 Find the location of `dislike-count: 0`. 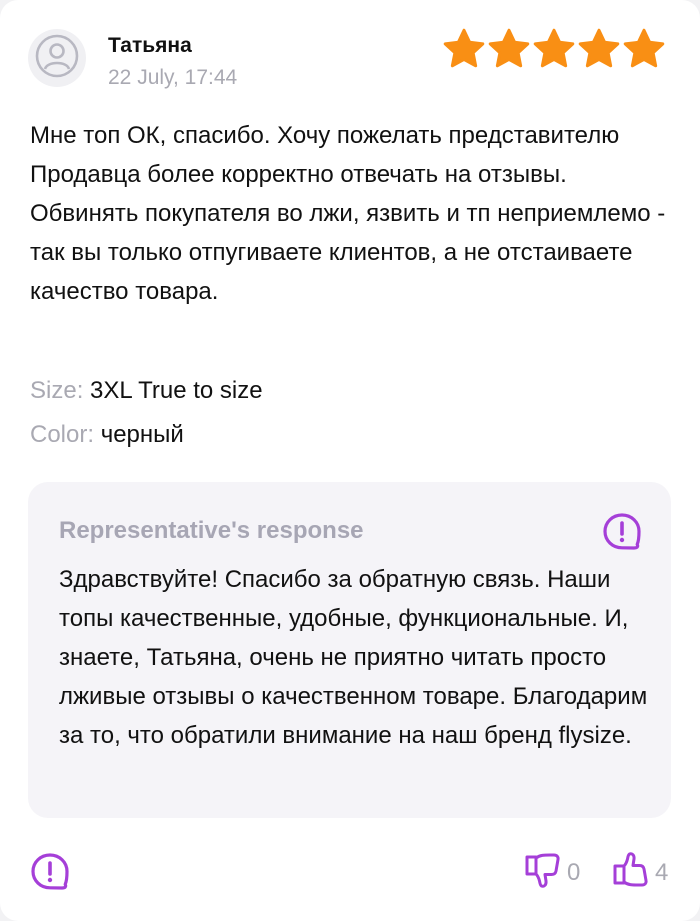

dislike-count: 0 is located at coordinates (574, 872).